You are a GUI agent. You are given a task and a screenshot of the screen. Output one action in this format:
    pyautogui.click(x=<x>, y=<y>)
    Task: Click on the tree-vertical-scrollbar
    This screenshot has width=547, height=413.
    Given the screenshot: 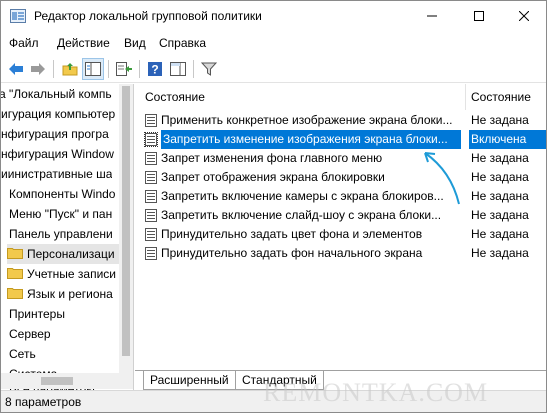 What is the action you would take?
    pyautogui.click(x=126, y=228)
    